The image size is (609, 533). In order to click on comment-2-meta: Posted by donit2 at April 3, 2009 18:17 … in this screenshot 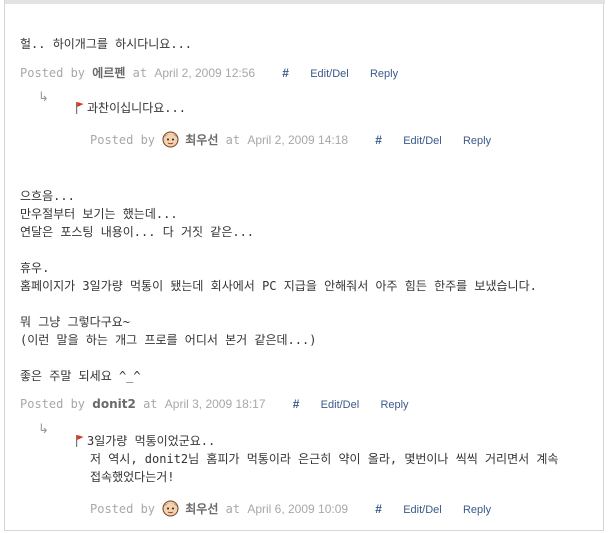, I will do `click(214, 404)`.